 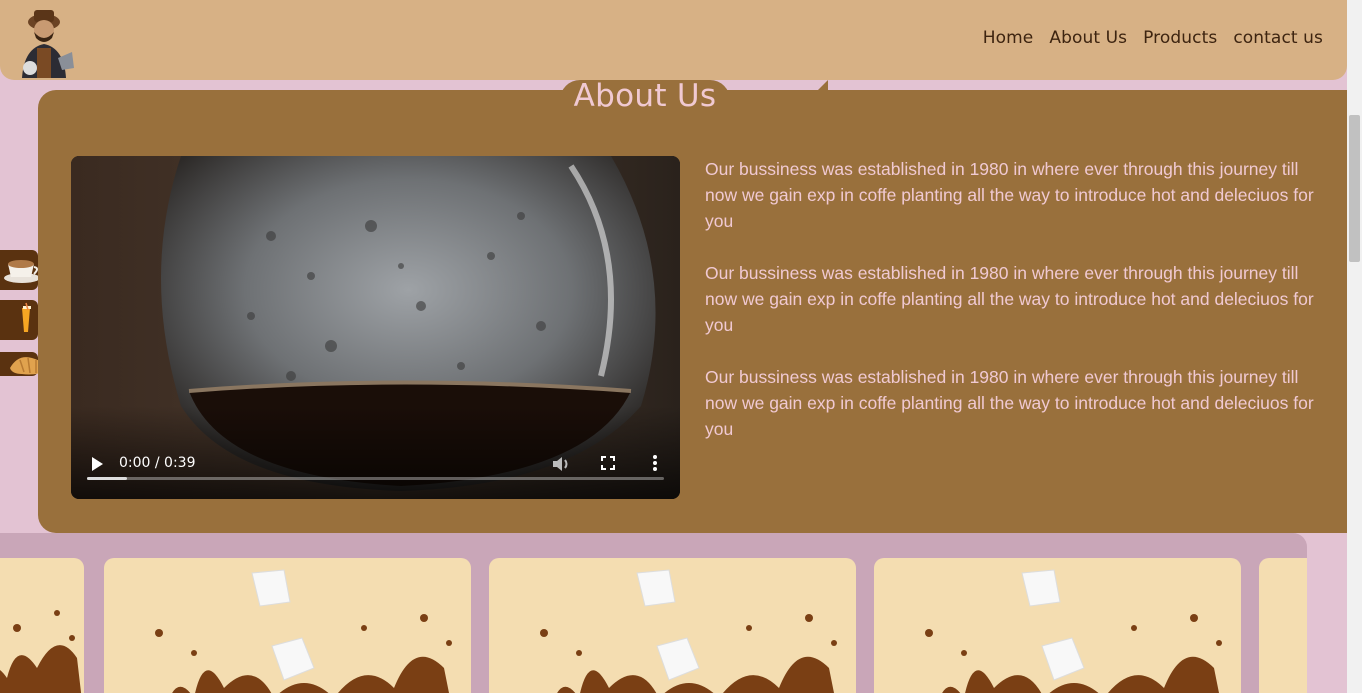 What do you see at coordinates (823, 85) in the screenshot?
I see `section-corner` at bounding box center [823, 85].